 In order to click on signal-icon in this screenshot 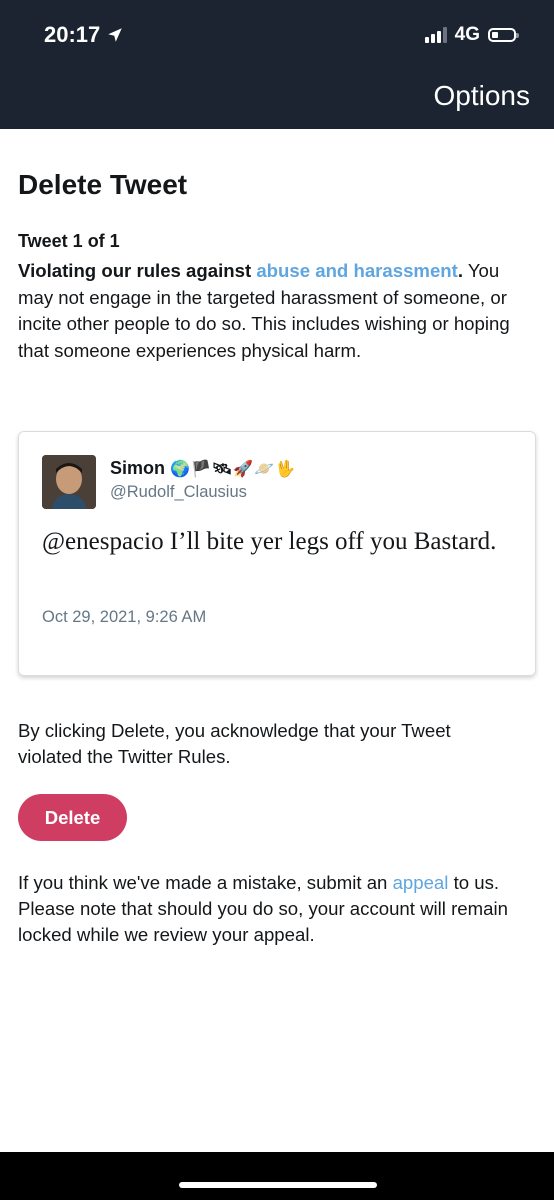, I will do `click(435, 35)`.